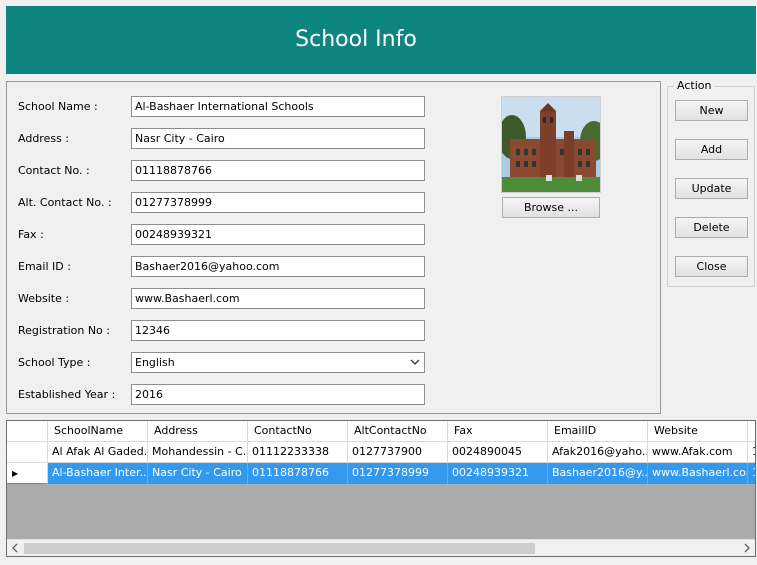 Image resolution: width=757 pixels, height=565 pixels. Describe the element at coordinates (31, 234) in the screenshot. I see `fax-label: Fax :` at that location.